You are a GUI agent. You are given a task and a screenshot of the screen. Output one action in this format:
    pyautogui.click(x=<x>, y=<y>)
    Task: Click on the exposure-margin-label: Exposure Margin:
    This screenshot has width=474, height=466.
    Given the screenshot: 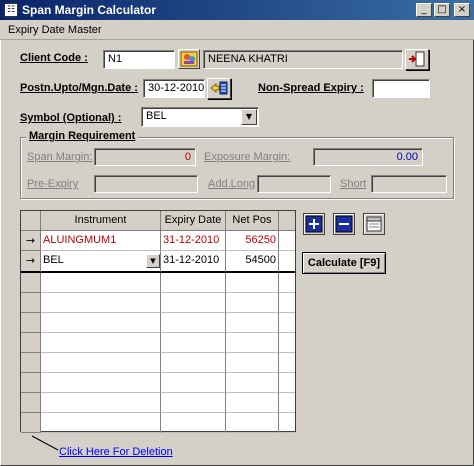 What is the action you would take?
    pyautogui.click(x=247, y=157)
    